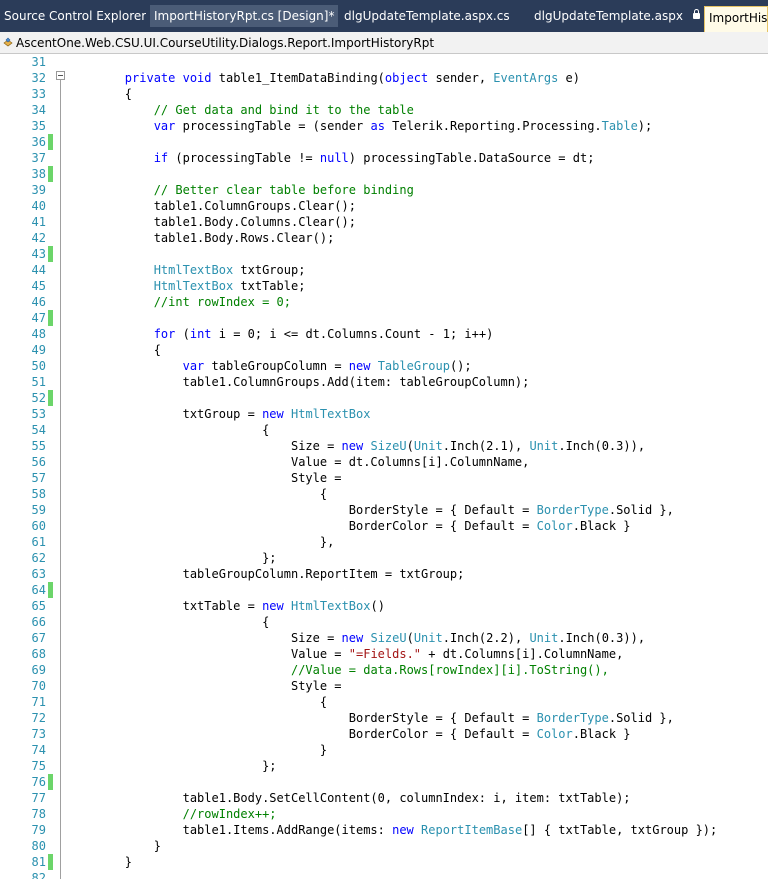 This screenshot has height=879, width=768. Describe the element at coordinates (38, 734) in the screenshot. I see `line-number: 73` at that location.